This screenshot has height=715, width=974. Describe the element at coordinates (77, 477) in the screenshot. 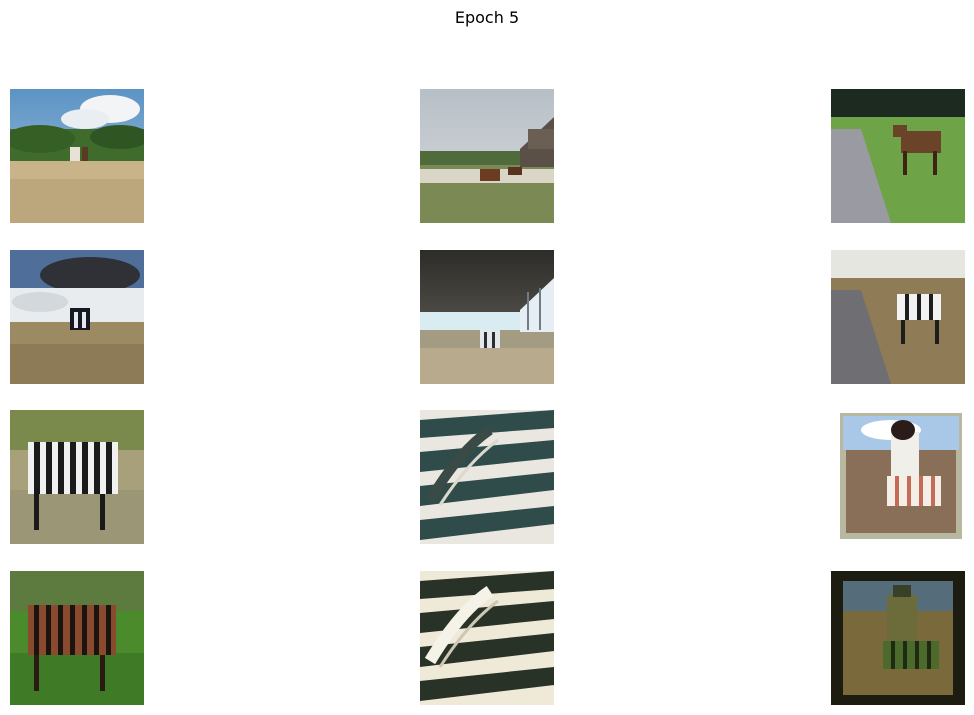

I see `image-zebra-running-real` at that location.